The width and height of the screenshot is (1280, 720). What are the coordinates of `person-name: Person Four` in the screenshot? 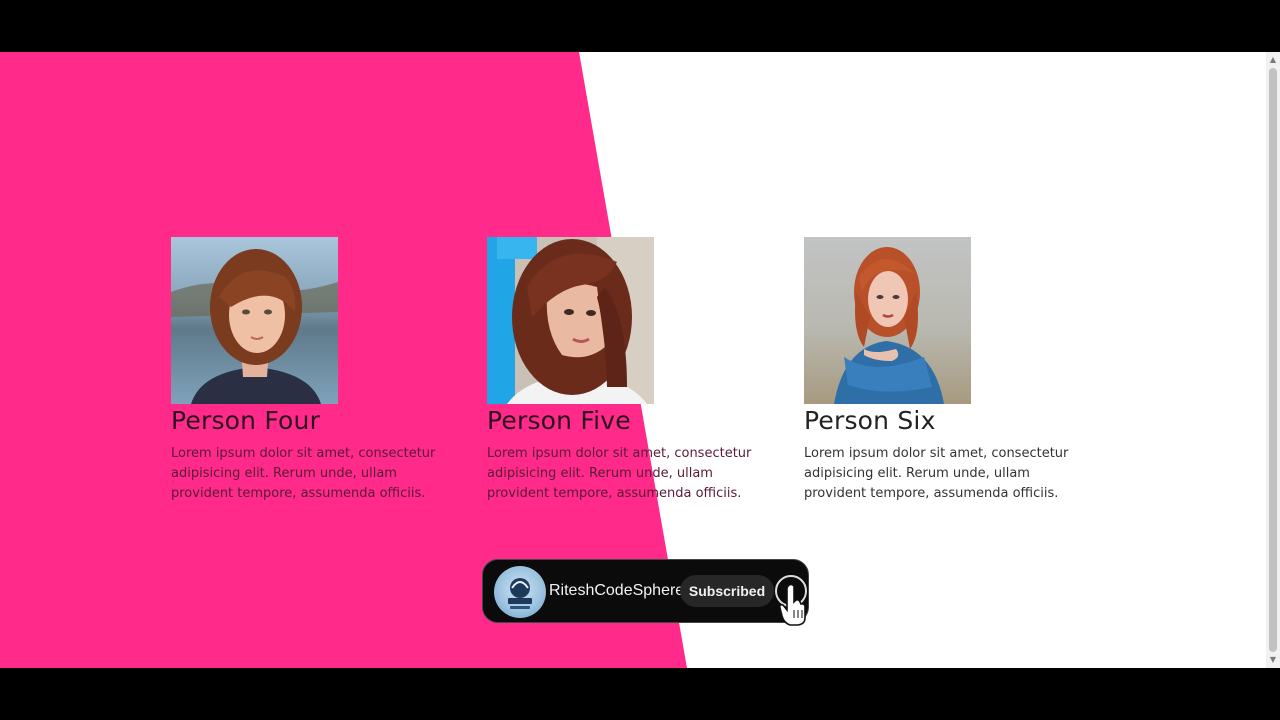 It's located at (246, 420).